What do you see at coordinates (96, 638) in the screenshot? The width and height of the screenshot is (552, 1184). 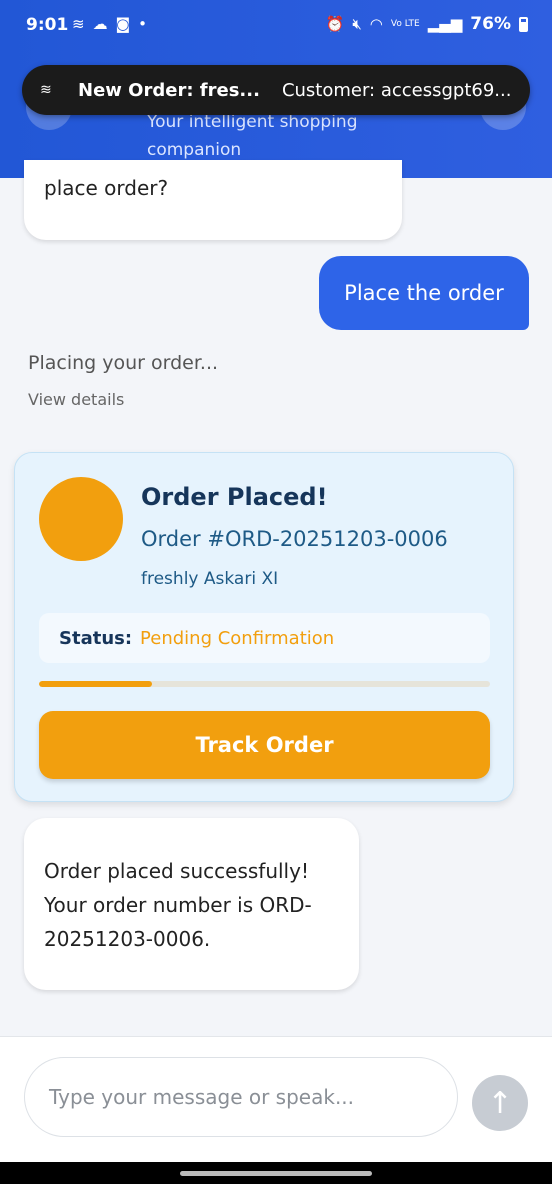 I see `status-label: Status:` at bounding box center [96, 638].